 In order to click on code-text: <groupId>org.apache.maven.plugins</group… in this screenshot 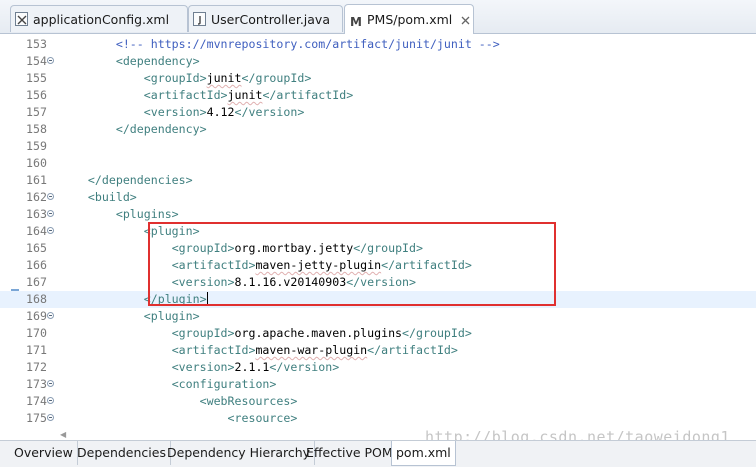, I will do `click(266, 333)`.